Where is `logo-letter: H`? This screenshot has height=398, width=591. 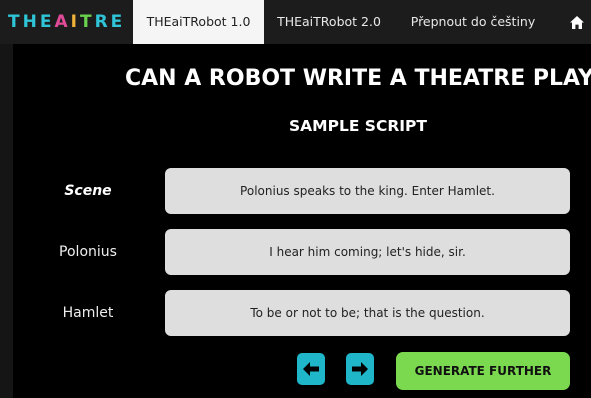
logo-letter: H is located at coordinates (31, 22).